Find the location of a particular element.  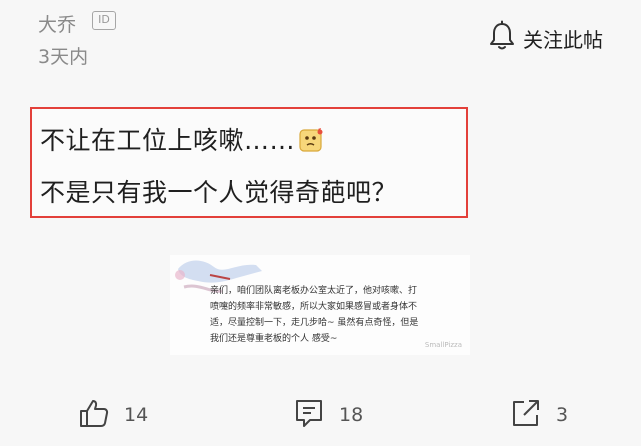

comment-icon is located at coordinates (309, 415).